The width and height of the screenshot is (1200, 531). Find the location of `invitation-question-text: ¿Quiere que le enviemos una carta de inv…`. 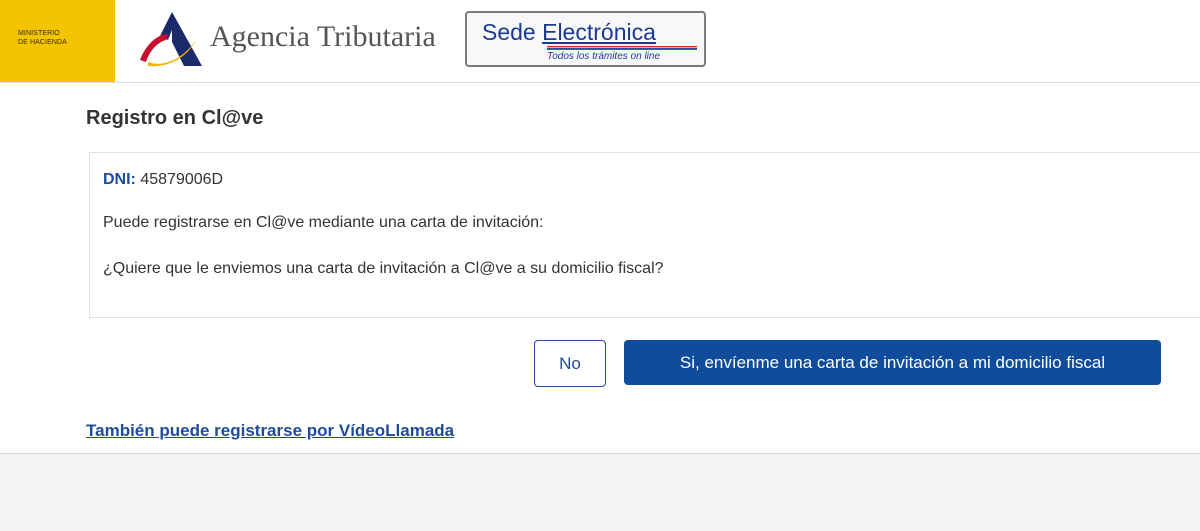

invitation-question-text: ¿Quiere que le enviemos una carta de inv… is located at coordinates (383, 268).